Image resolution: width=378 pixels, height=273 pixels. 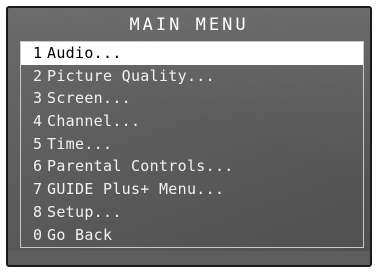 I want to click on menu-item-number: 5, so click(x=38, y=143).